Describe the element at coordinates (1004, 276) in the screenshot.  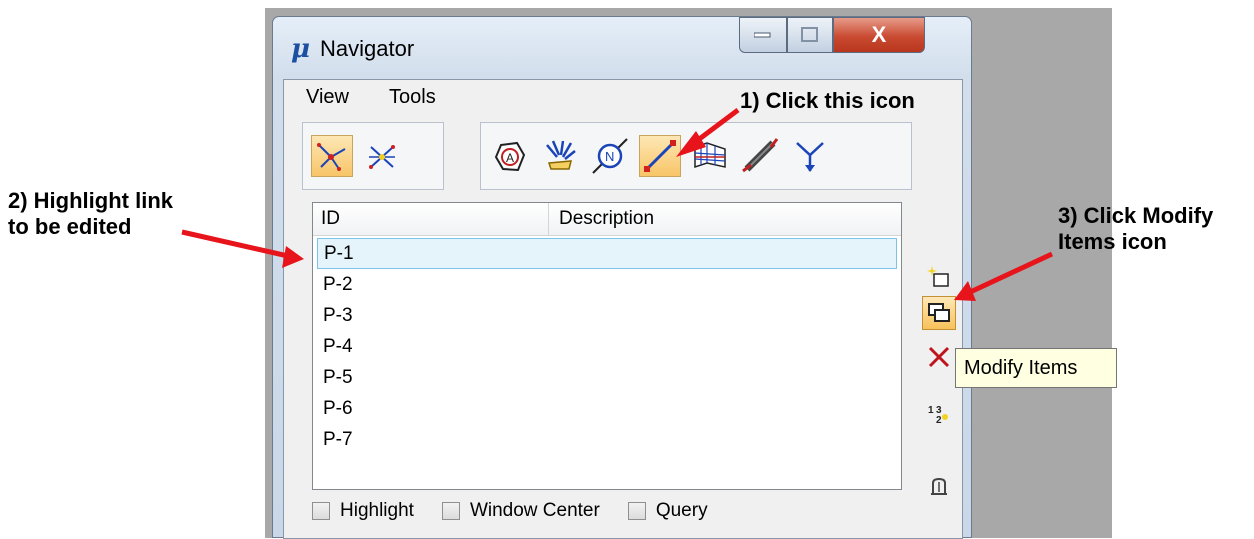
I see `arrow-step3` at that location.